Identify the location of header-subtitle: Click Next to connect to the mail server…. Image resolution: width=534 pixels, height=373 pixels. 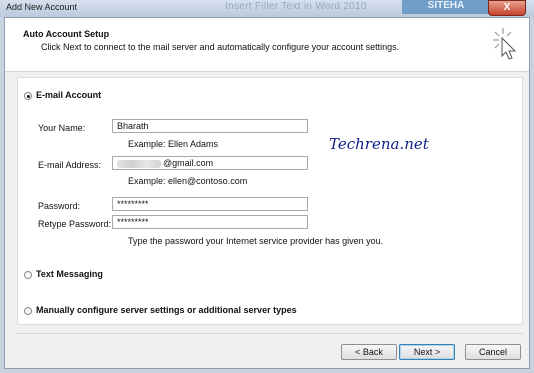
(220, 47).